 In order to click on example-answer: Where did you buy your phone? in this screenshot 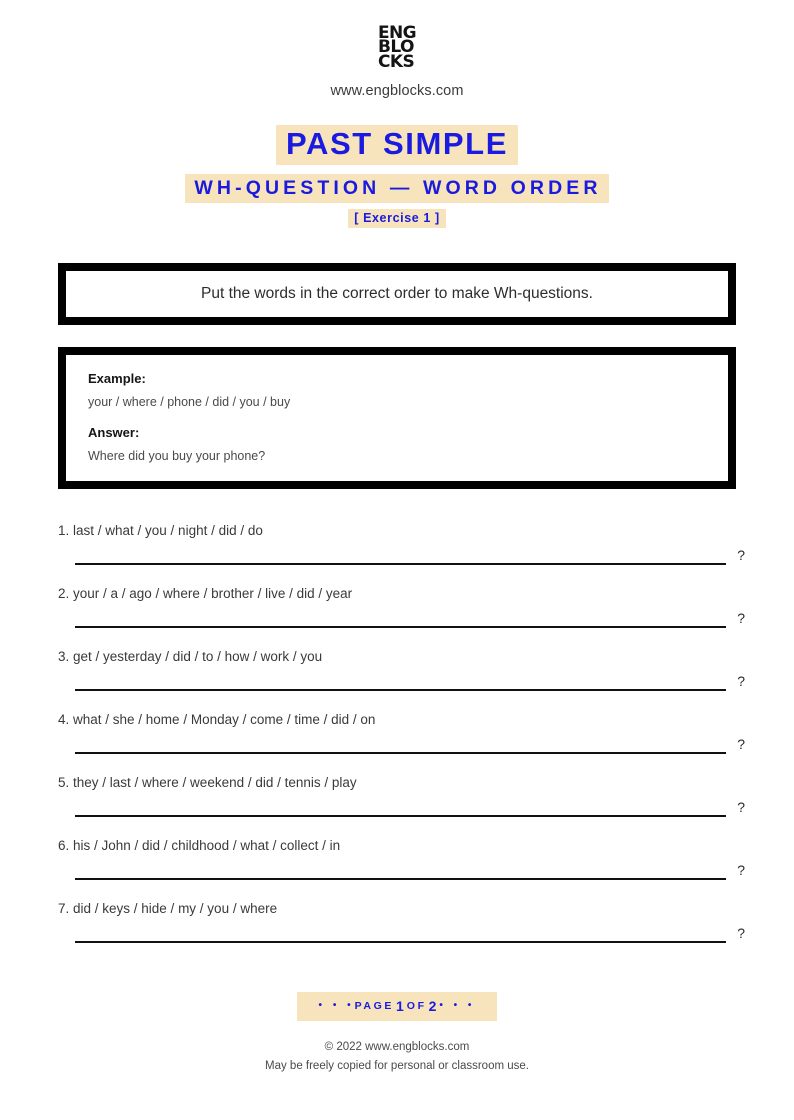, I will do `click(177, 455)`.